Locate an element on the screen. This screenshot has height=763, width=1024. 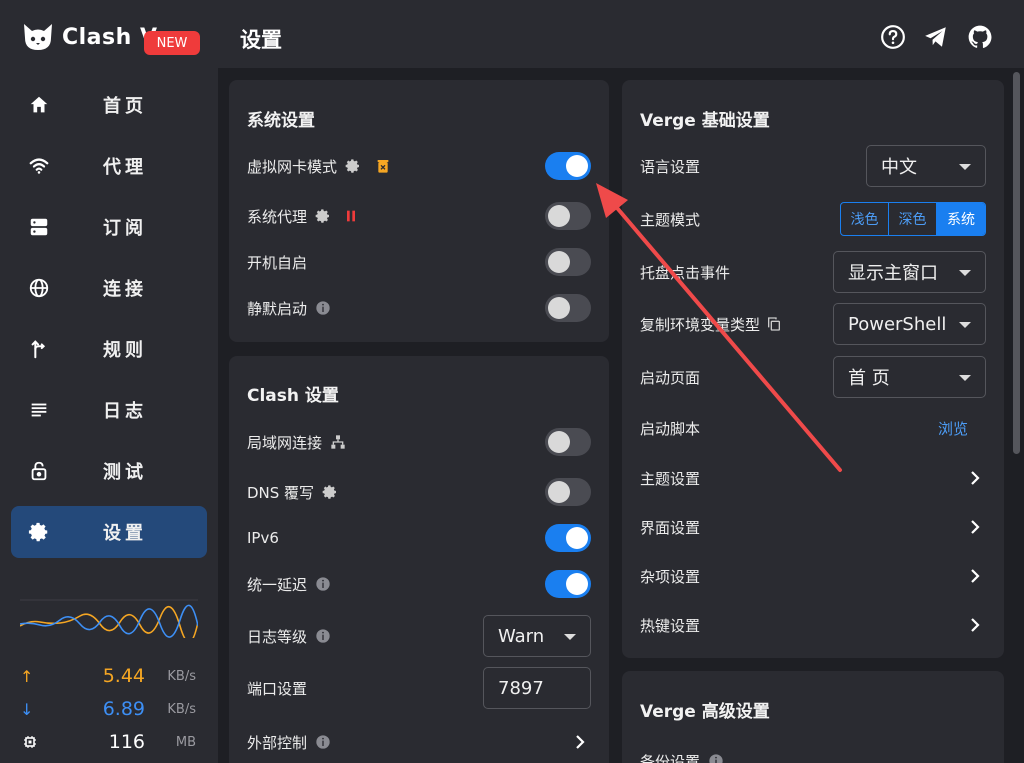
system-proxy-label: 系统代理 is located at coordinates (277, 216).